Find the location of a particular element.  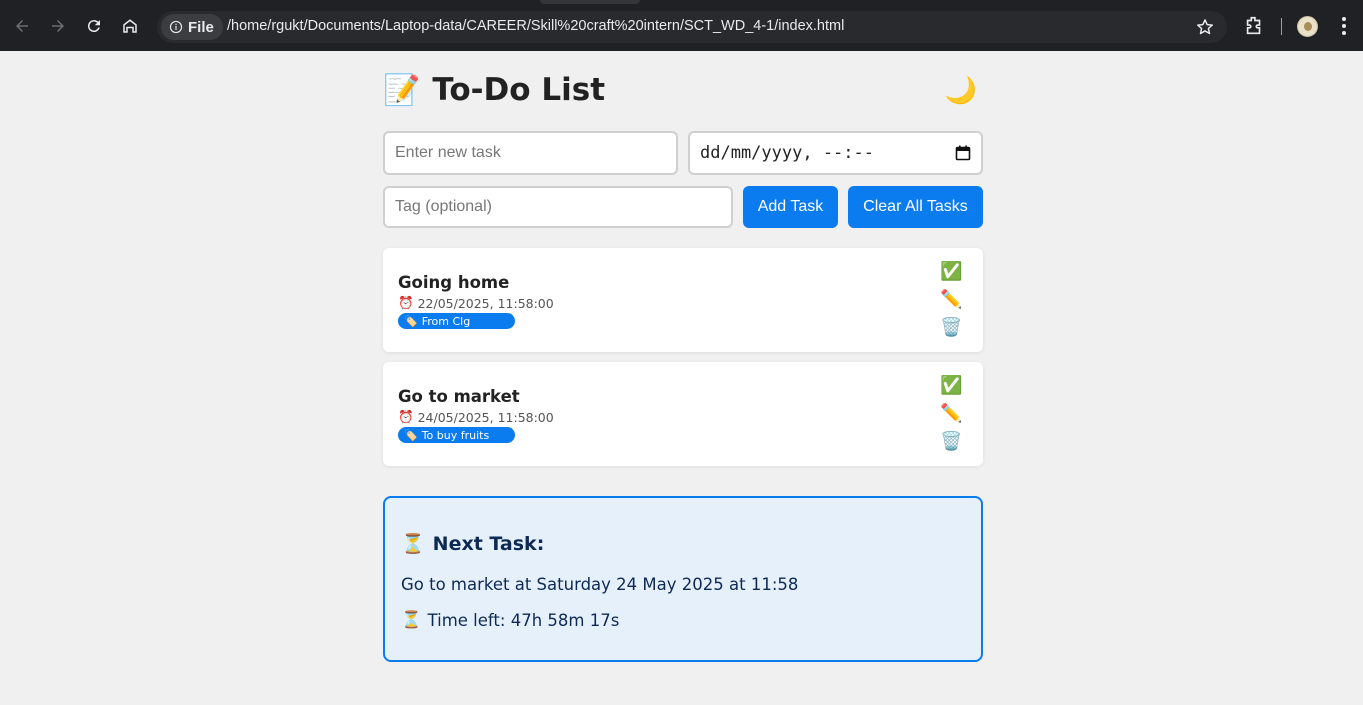

page-title: 📝 To-Do List is located at coordinates (494, 90).